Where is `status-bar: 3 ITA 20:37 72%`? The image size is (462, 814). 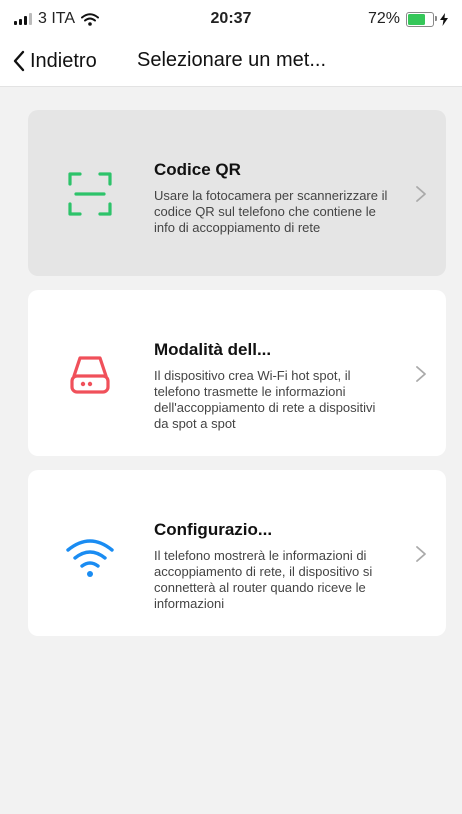
status-bar: 3 ITA 20:37 72% is located at coordinates (231, 19).